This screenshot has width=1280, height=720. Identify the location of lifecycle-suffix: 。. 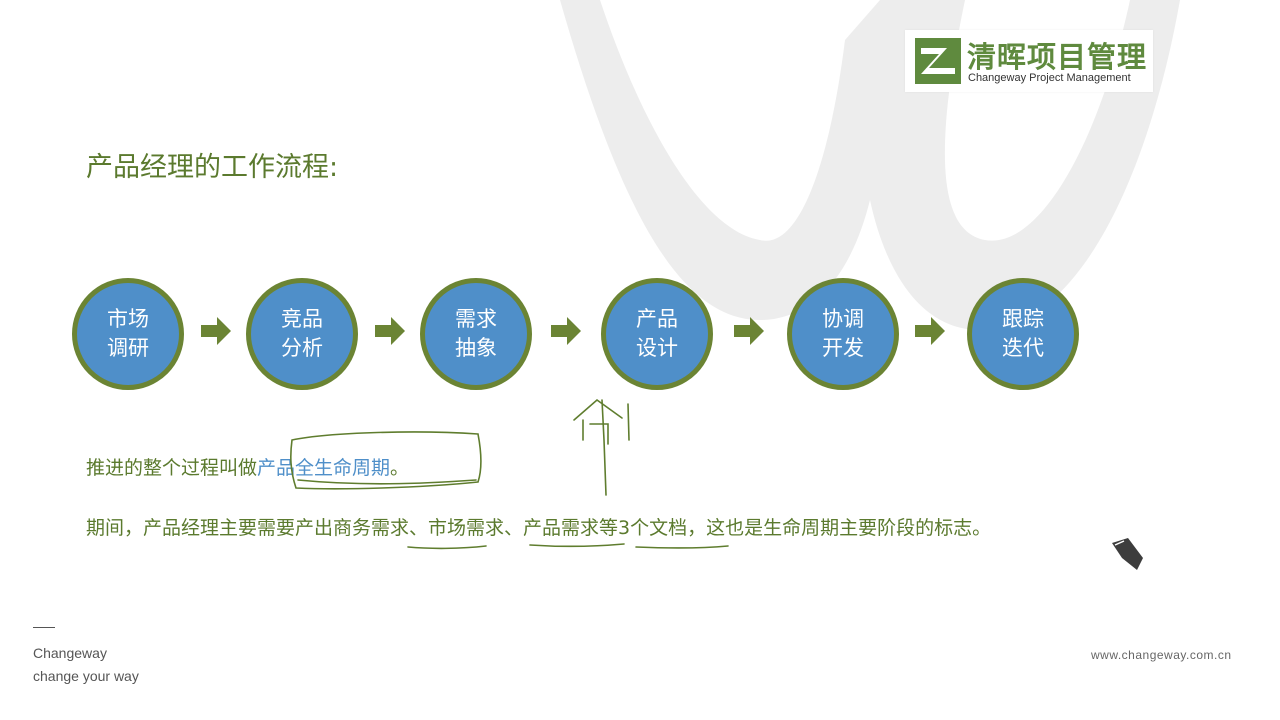
(400, 468).